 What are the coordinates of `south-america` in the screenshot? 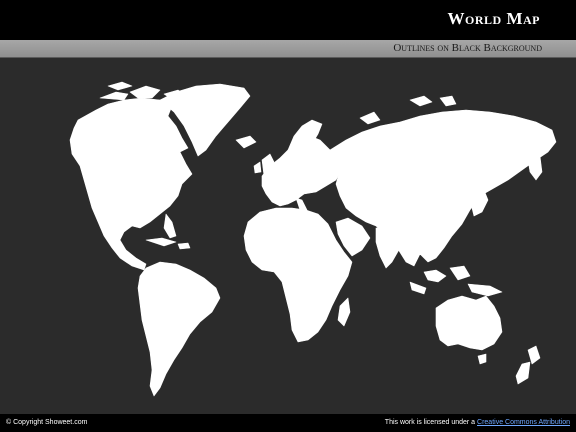 It's located at (179, 329).